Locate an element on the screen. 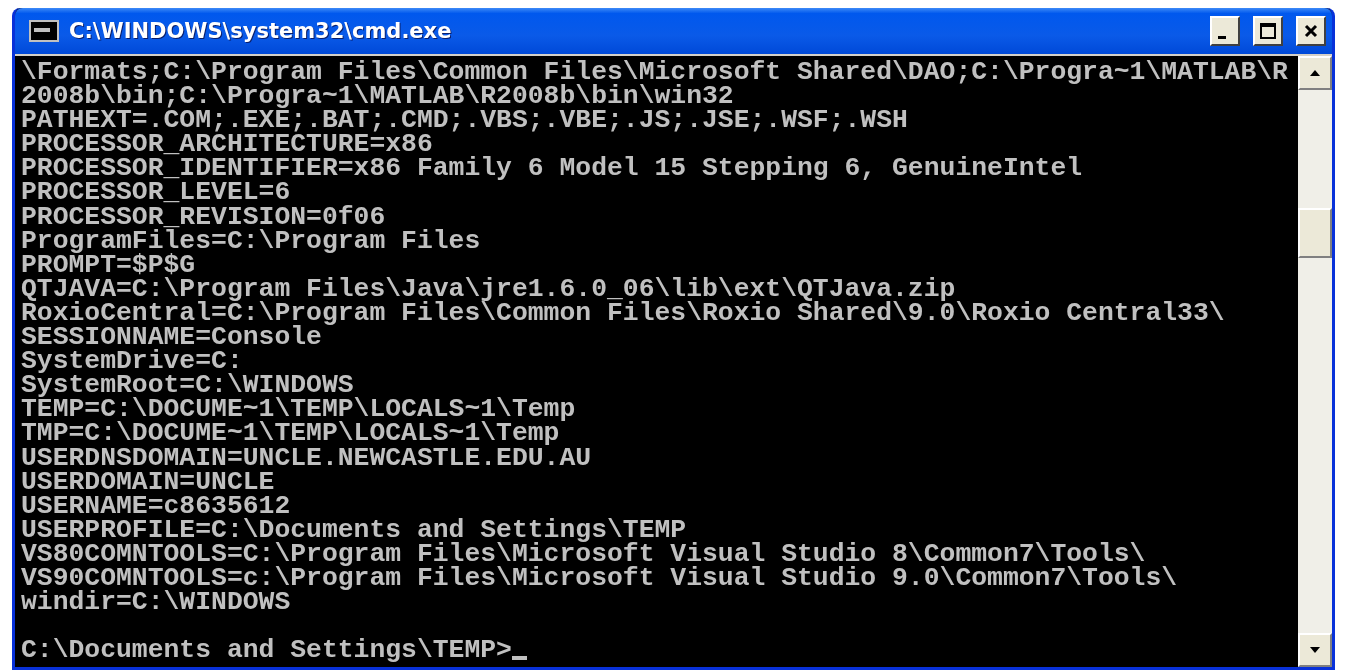 The width and height of the screenshot is (1347, 672). up-triangle-icon is located at coordinates (1315, 73).